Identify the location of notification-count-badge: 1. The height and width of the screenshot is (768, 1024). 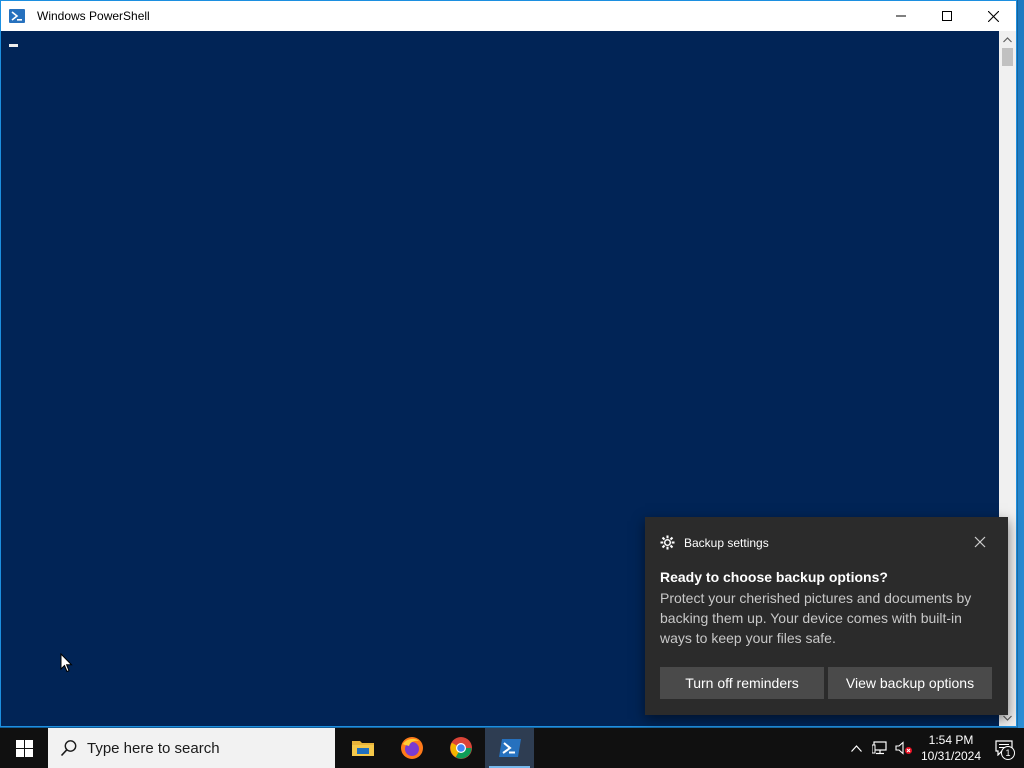
(1008, 753).